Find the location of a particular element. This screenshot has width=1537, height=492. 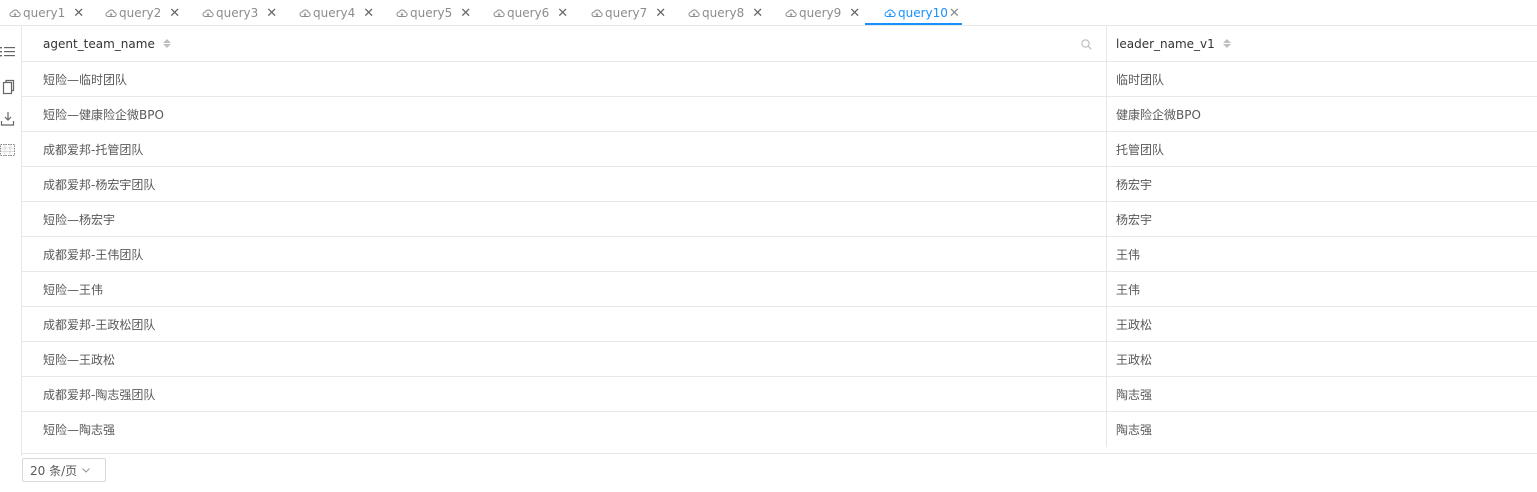

cell-agent-team-name: 短险—王政松 is located at coordinates (79, 359).